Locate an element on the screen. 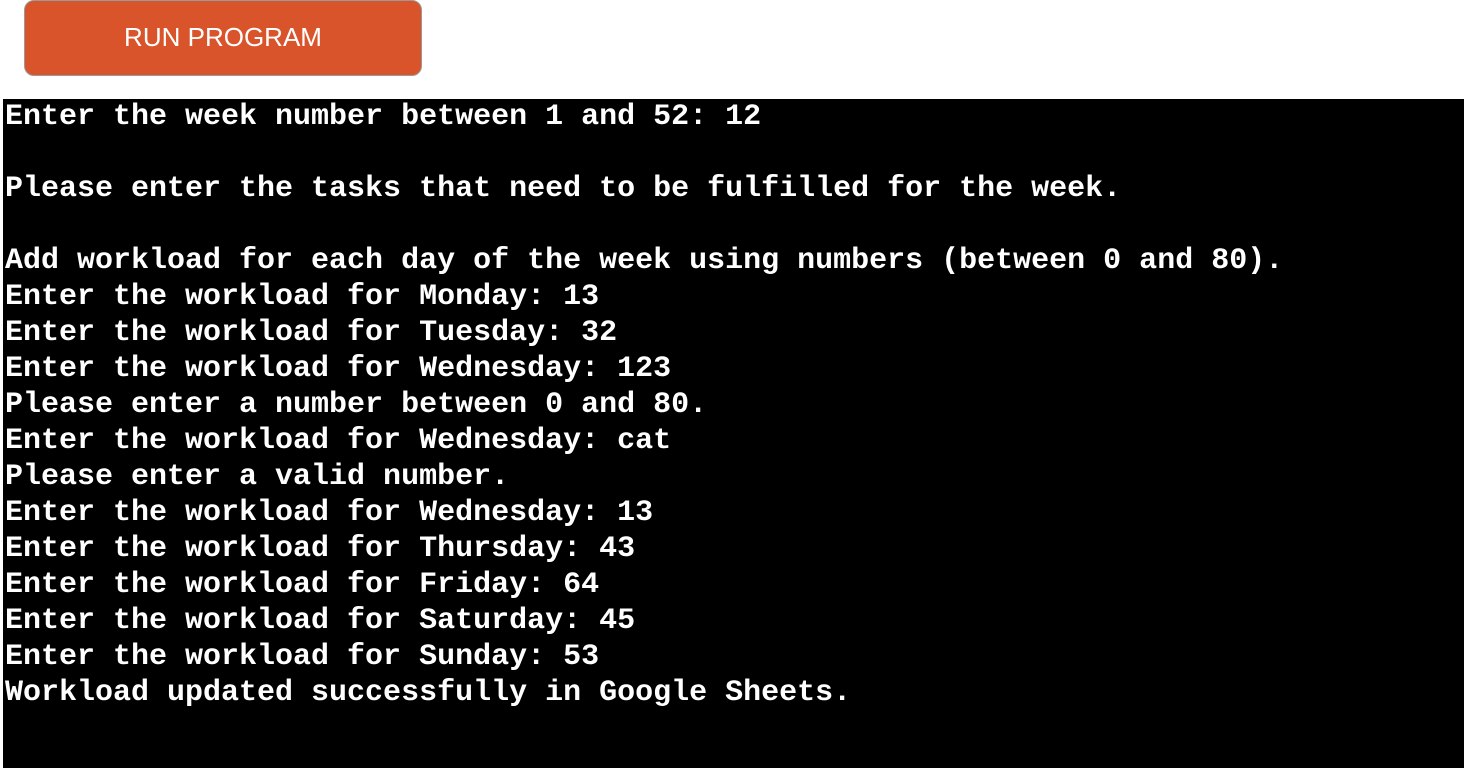  terminal-line: Enter the workload for Wednesday: 13 is located at coordinates (329, 513).